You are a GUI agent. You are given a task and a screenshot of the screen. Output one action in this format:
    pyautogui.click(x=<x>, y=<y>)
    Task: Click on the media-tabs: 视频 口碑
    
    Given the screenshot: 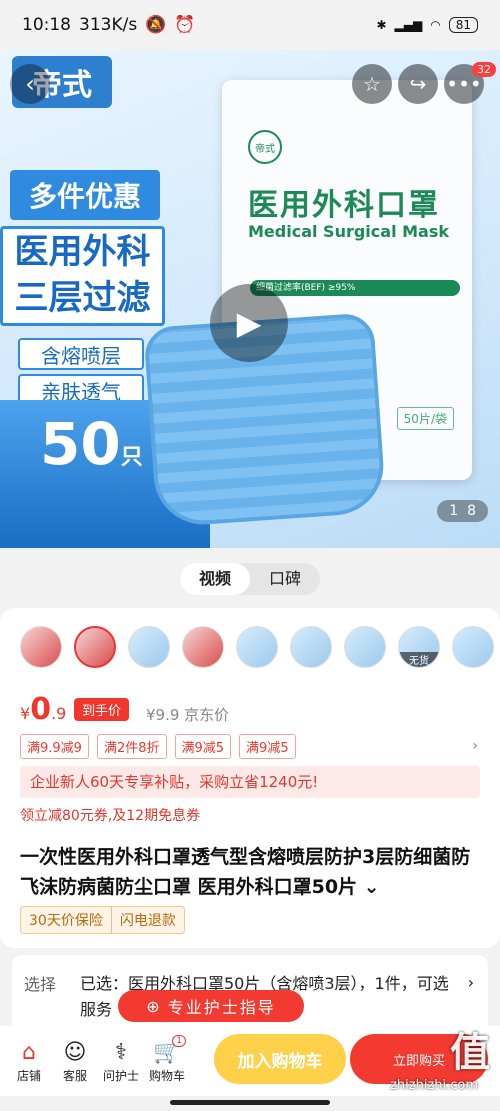 What is the action you would take?
    pyautogui.click(x=250, y=579)
    